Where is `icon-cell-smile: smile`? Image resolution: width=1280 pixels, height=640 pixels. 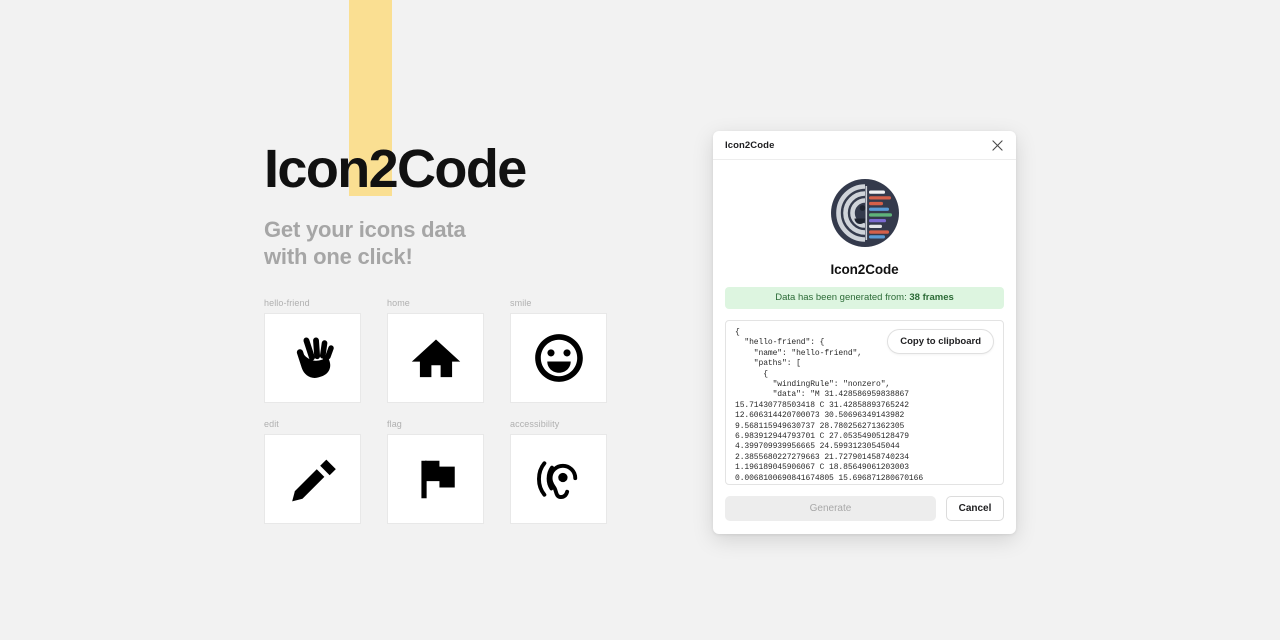
icon-cell-smile: smile is located at coordinates (558, 350).